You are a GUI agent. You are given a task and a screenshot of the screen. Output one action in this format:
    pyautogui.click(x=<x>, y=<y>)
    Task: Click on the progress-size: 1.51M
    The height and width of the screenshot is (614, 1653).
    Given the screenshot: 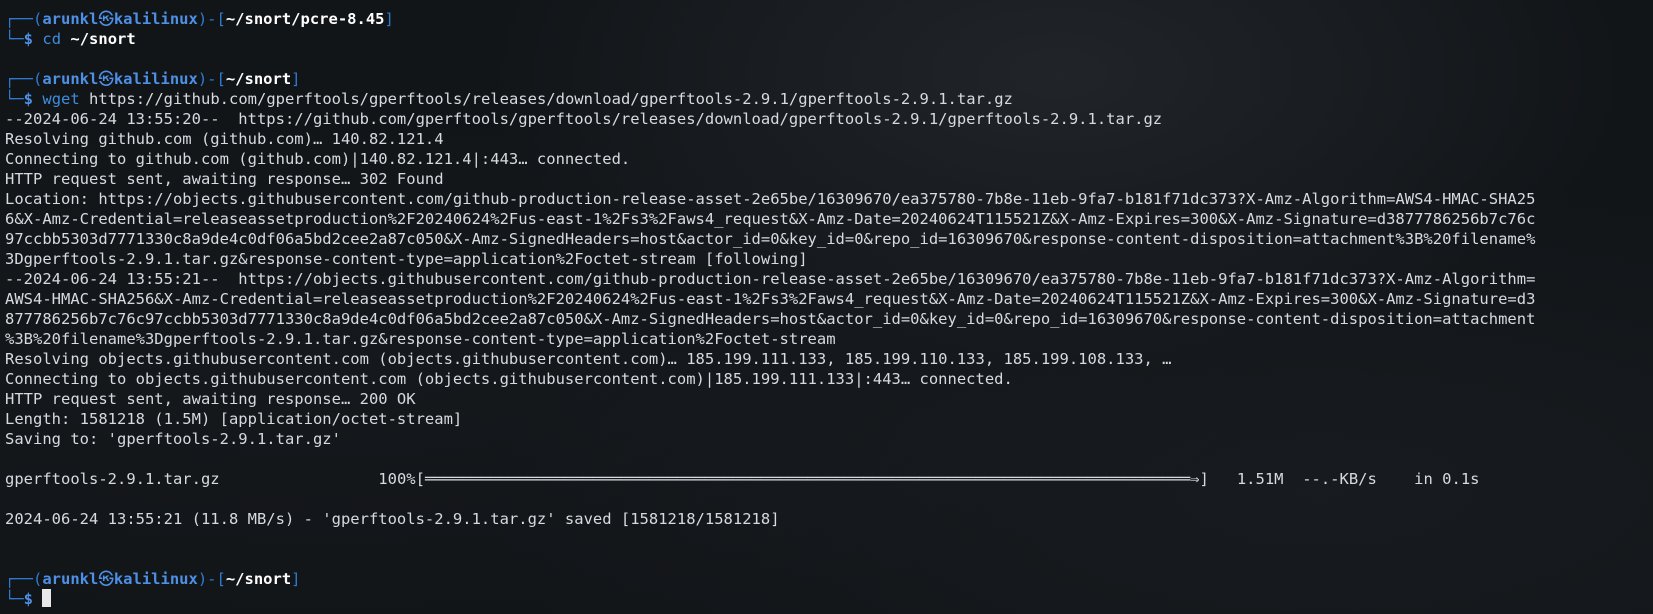 What is the action you would take?
    pyautogui.click(x=1260, y=479)
    